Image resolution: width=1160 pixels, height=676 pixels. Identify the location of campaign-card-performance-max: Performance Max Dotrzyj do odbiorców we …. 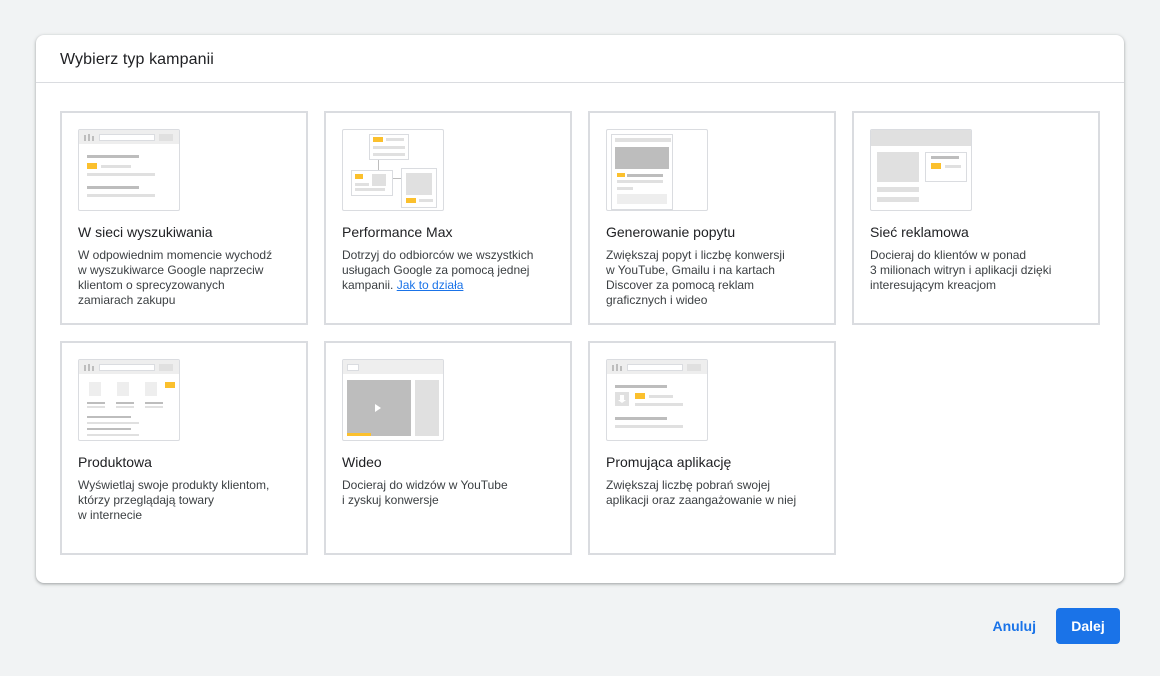
(448, 218).